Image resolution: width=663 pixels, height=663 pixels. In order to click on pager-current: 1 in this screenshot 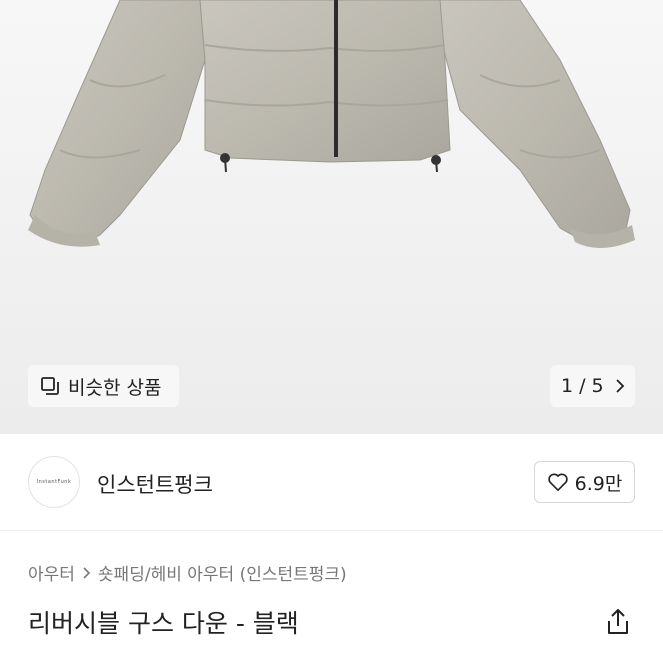, I will do `click(567, 386)`.